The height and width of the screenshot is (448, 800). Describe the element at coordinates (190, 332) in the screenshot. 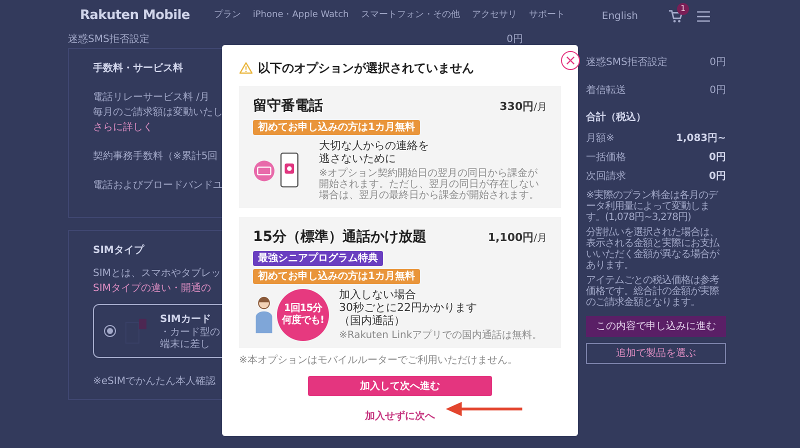

I see `option-text: ・カード型の` at that location.